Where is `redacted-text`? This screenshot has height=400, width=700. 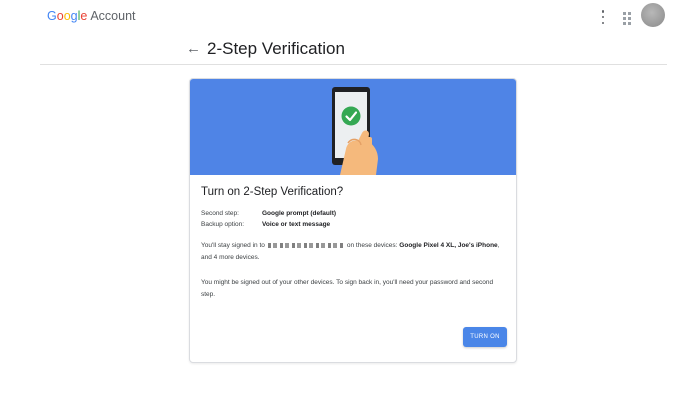
redacted-text is located at coordinates (305, 245).